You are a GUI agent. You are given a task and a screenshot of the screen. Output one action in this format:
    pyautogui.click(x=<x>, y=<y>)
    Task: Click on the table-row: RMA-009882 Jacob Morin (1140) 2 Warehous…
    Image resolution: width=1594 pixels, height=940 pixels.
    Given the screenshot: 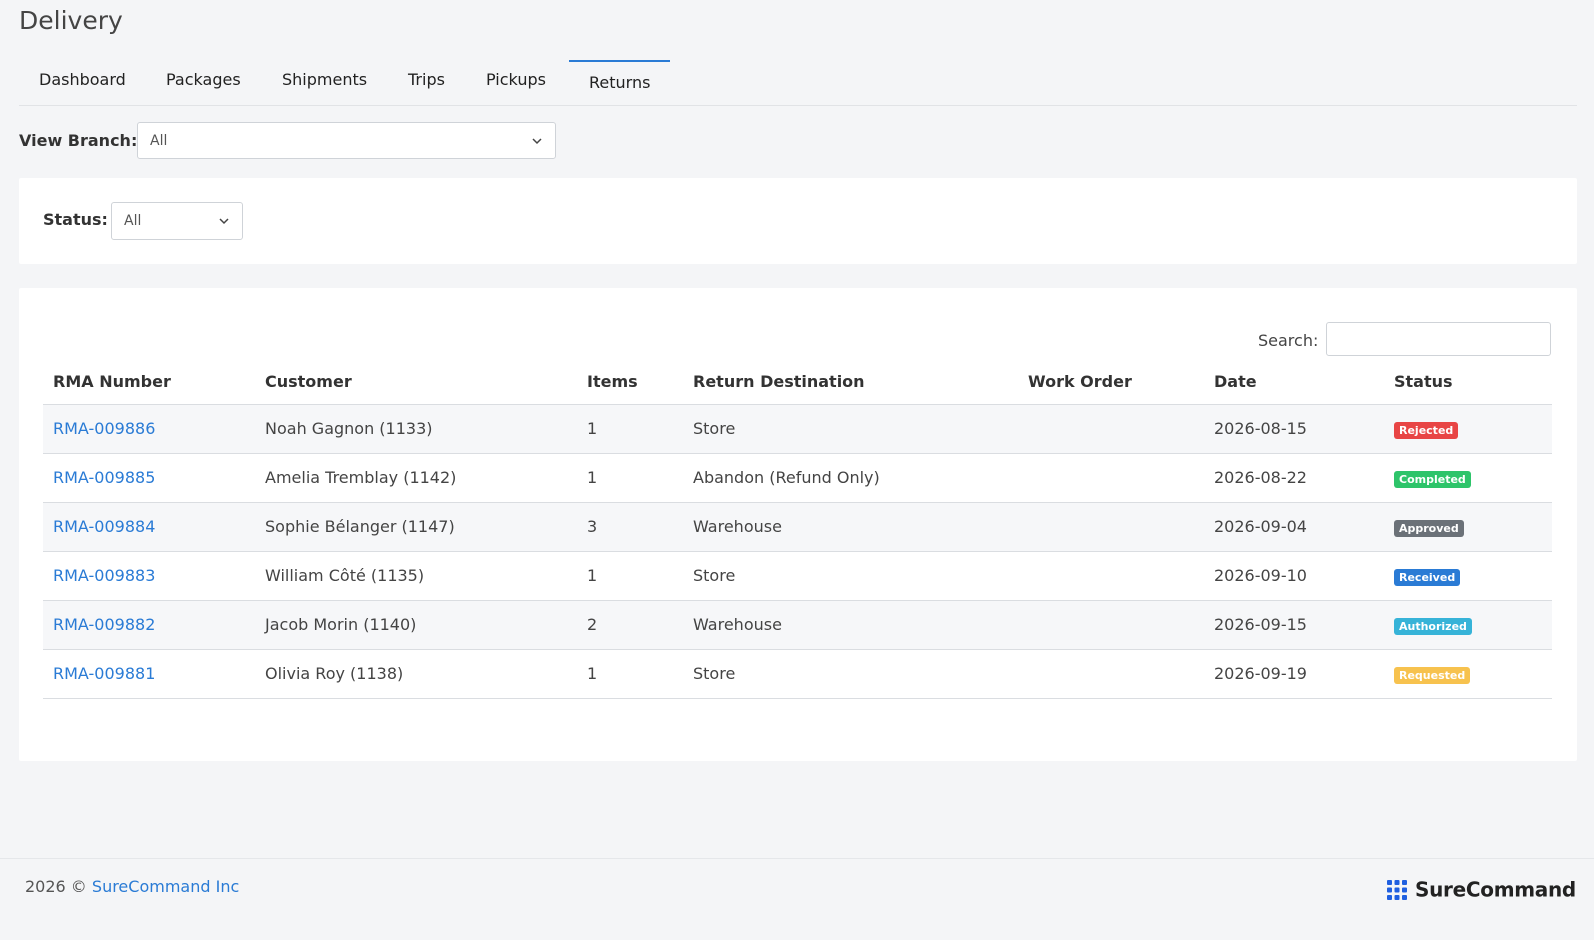 What is the action you would take?
    pyautogui.click(x=797, y=625)
    